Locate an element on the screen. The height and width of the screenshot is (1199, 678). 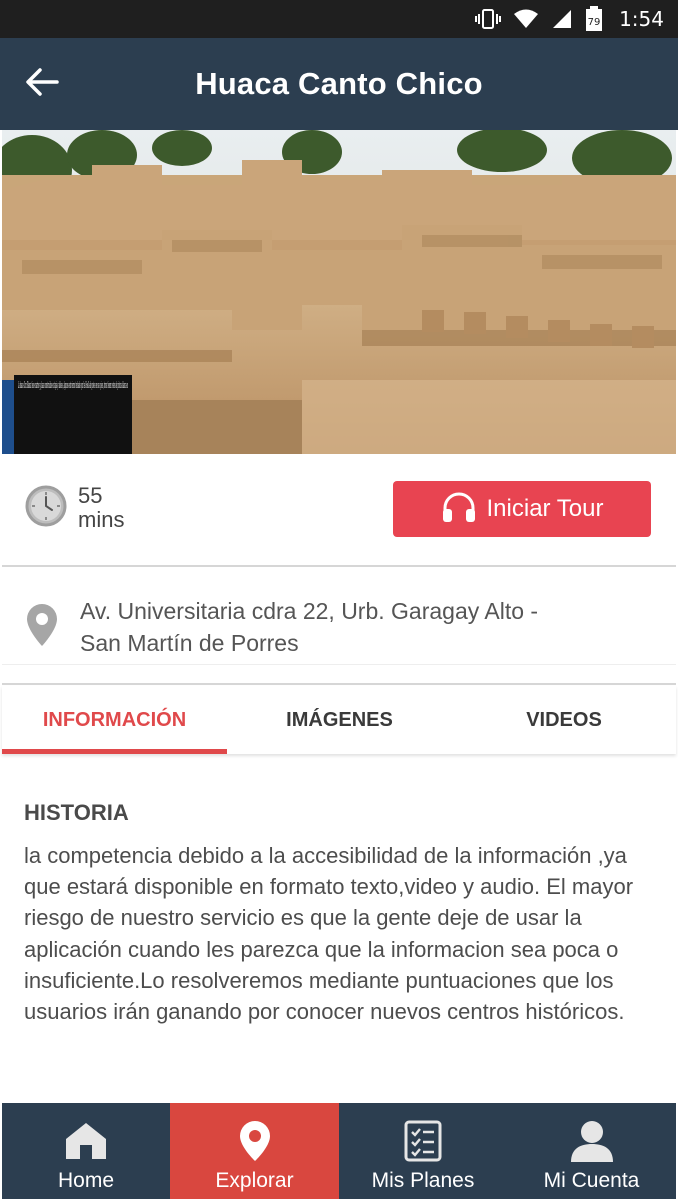
back-button is located at coordinates (42, 84).